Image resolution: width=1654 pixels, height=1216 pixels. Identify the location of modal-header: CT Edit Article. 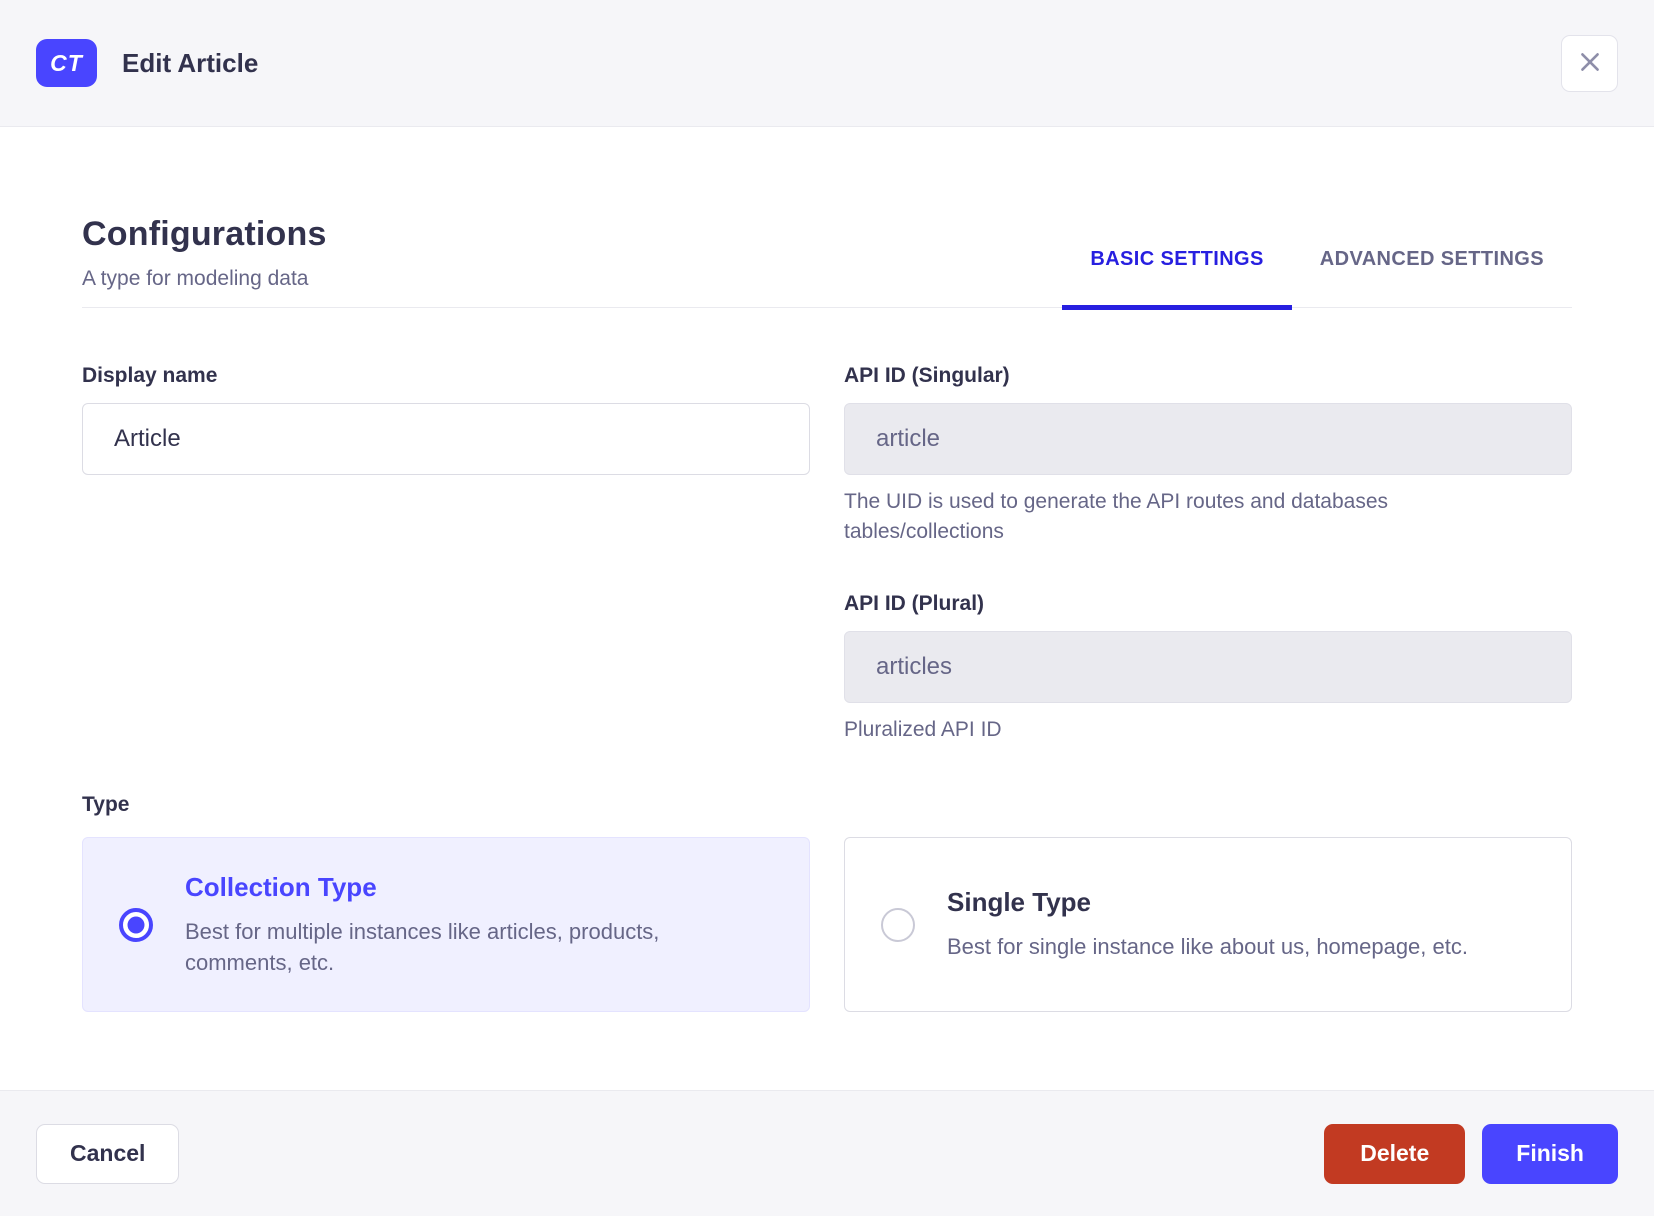
(827, 63).